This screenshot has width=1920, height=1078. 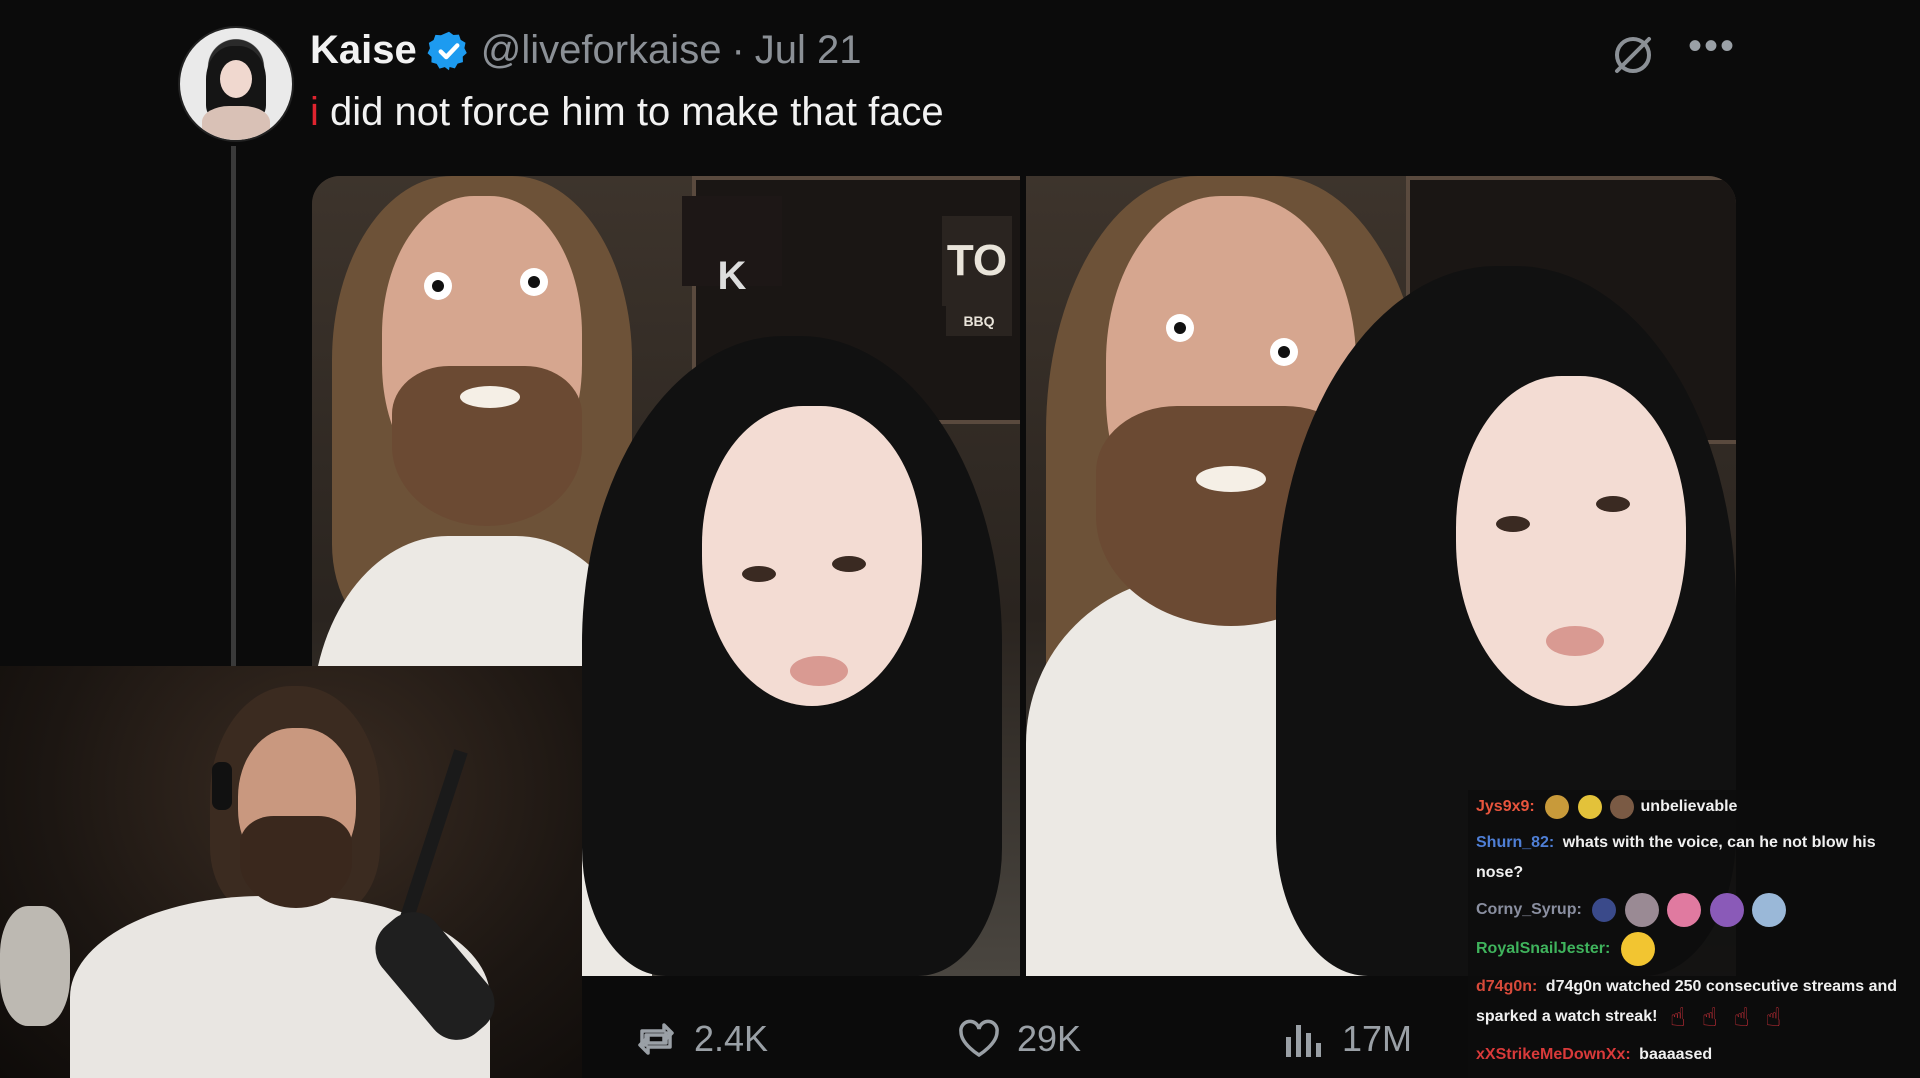 What do you see at coordinates (449, 51) in the screenshot?
I see `verified-badge-icon` at bounding box center [449, 51].